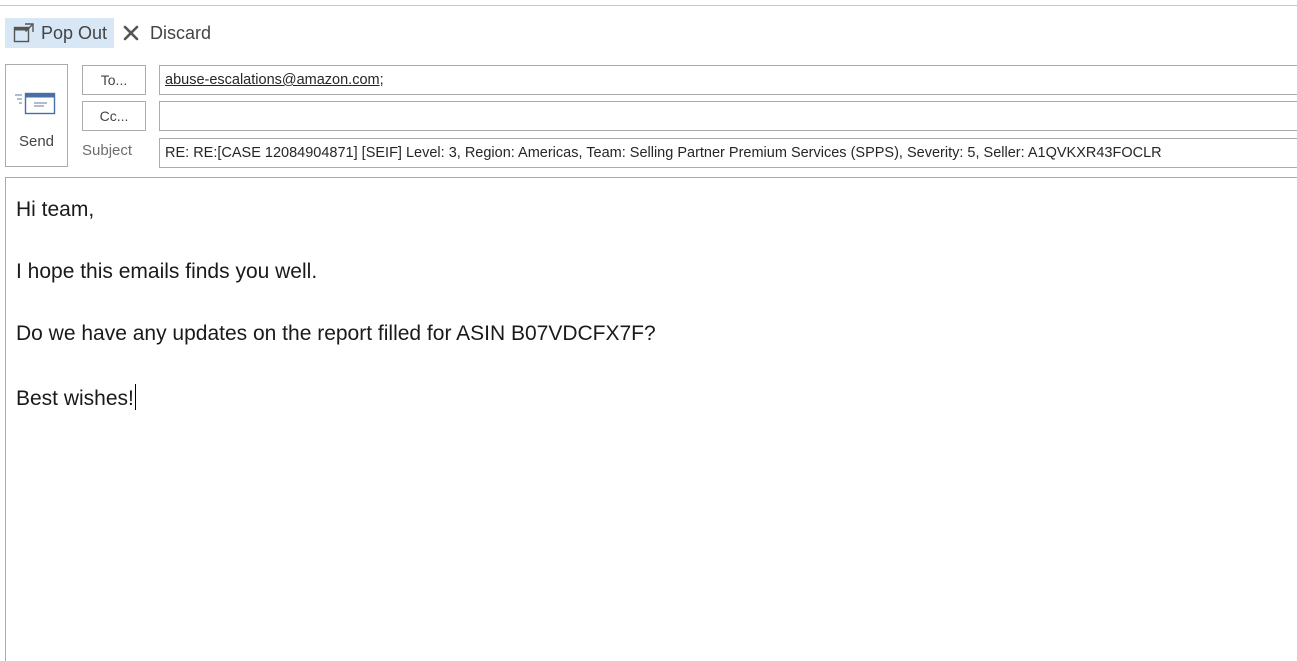  Describe the element at coordinates (648, 3) in the screenshot. I see `title-strip` at that location.